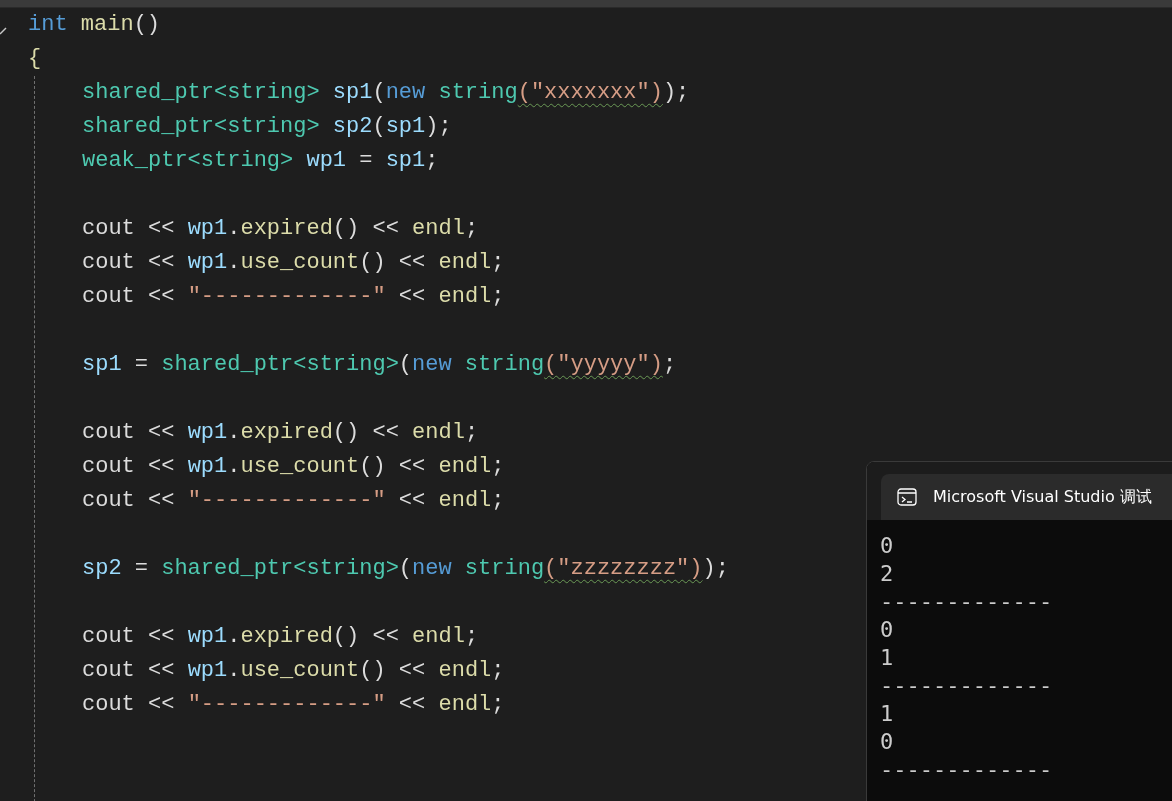  What do you see at coordinates (4, 31) in the screenshot?
I see `collapse-icon` at bounding box center [4, 31].